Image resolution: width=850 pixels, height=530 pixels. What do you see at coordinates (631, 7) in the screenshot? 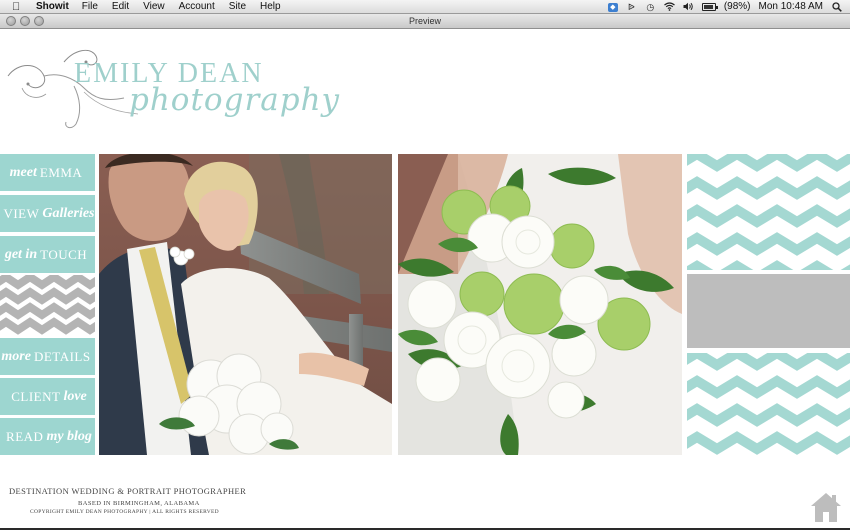
I see `bluetooth-icon: ᐉ` at bounding box center [631, 7].